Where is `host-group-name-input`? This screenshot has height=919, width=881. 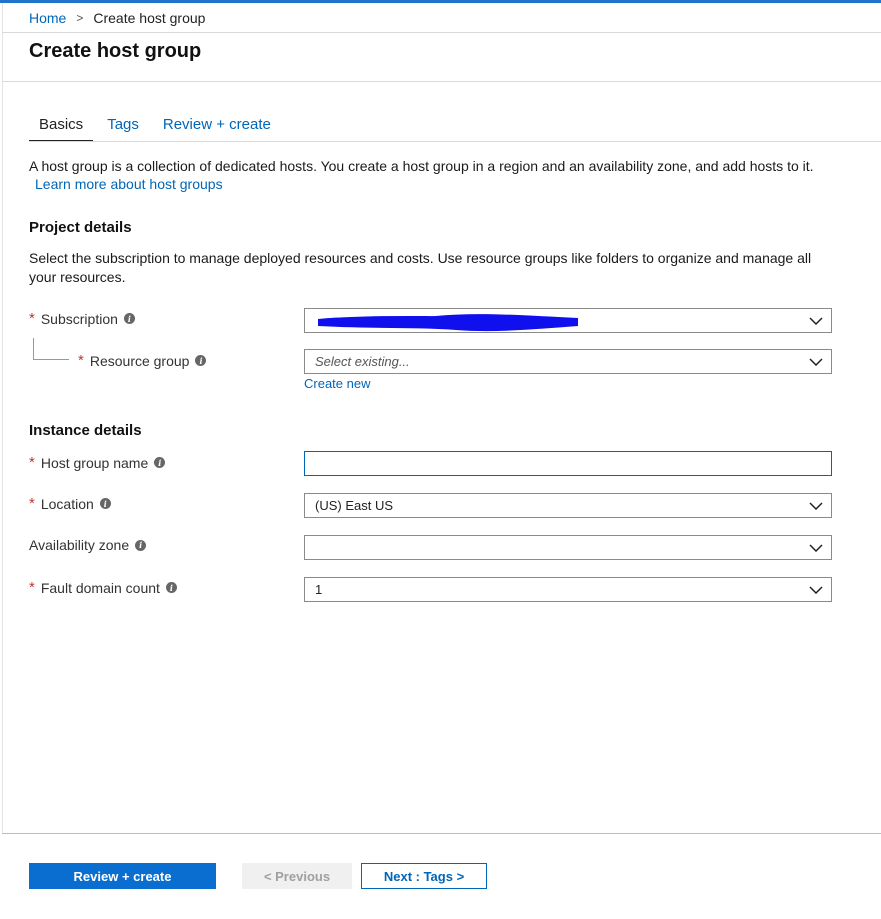
host-group-name-input is located at coordinates (568, 463).